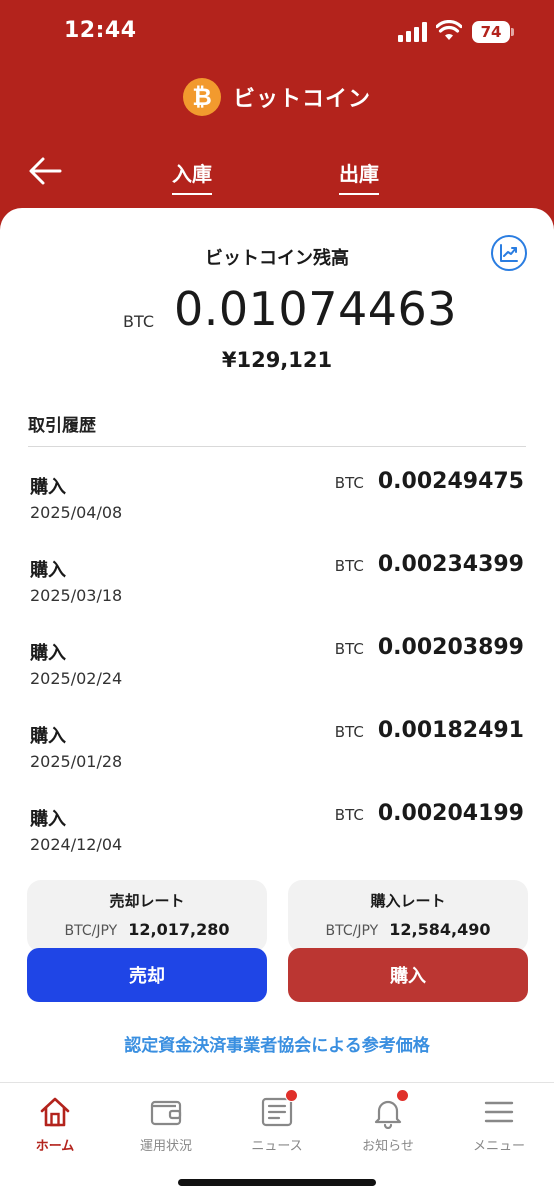 The width and height of the screenshot is (554, 1200). I want to click on buy-rate-row: BTC/JPY 12,584,490, so click(408, 929).